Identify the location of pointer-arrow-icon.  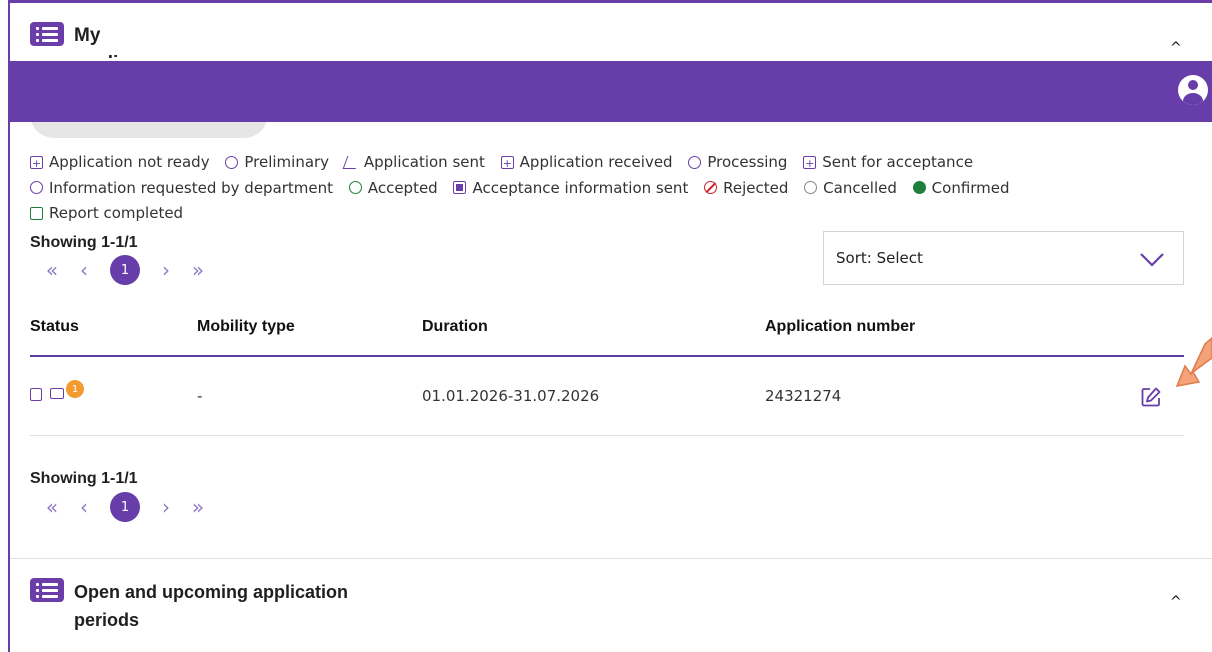
(1193, 362).